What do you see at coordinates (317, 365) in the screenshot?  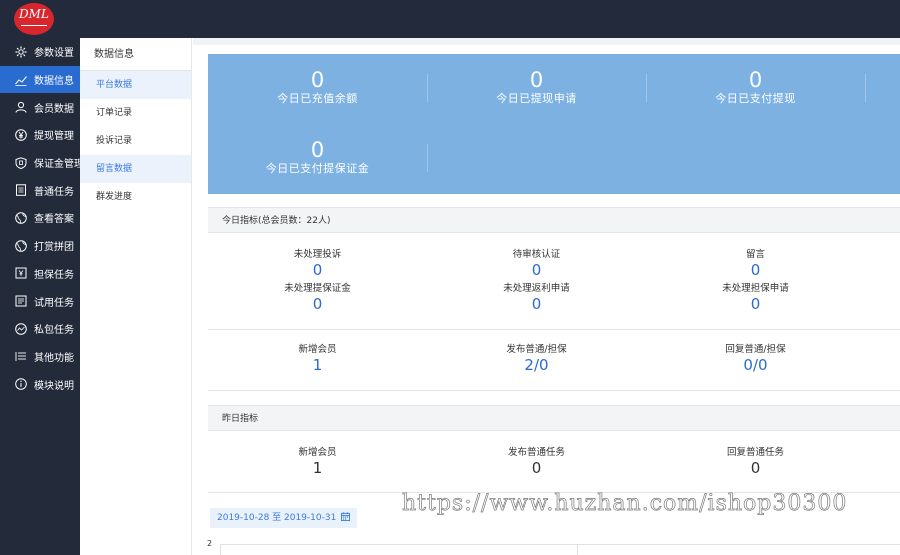 I see `metric-value: 1` at bounding box center [317, 365].